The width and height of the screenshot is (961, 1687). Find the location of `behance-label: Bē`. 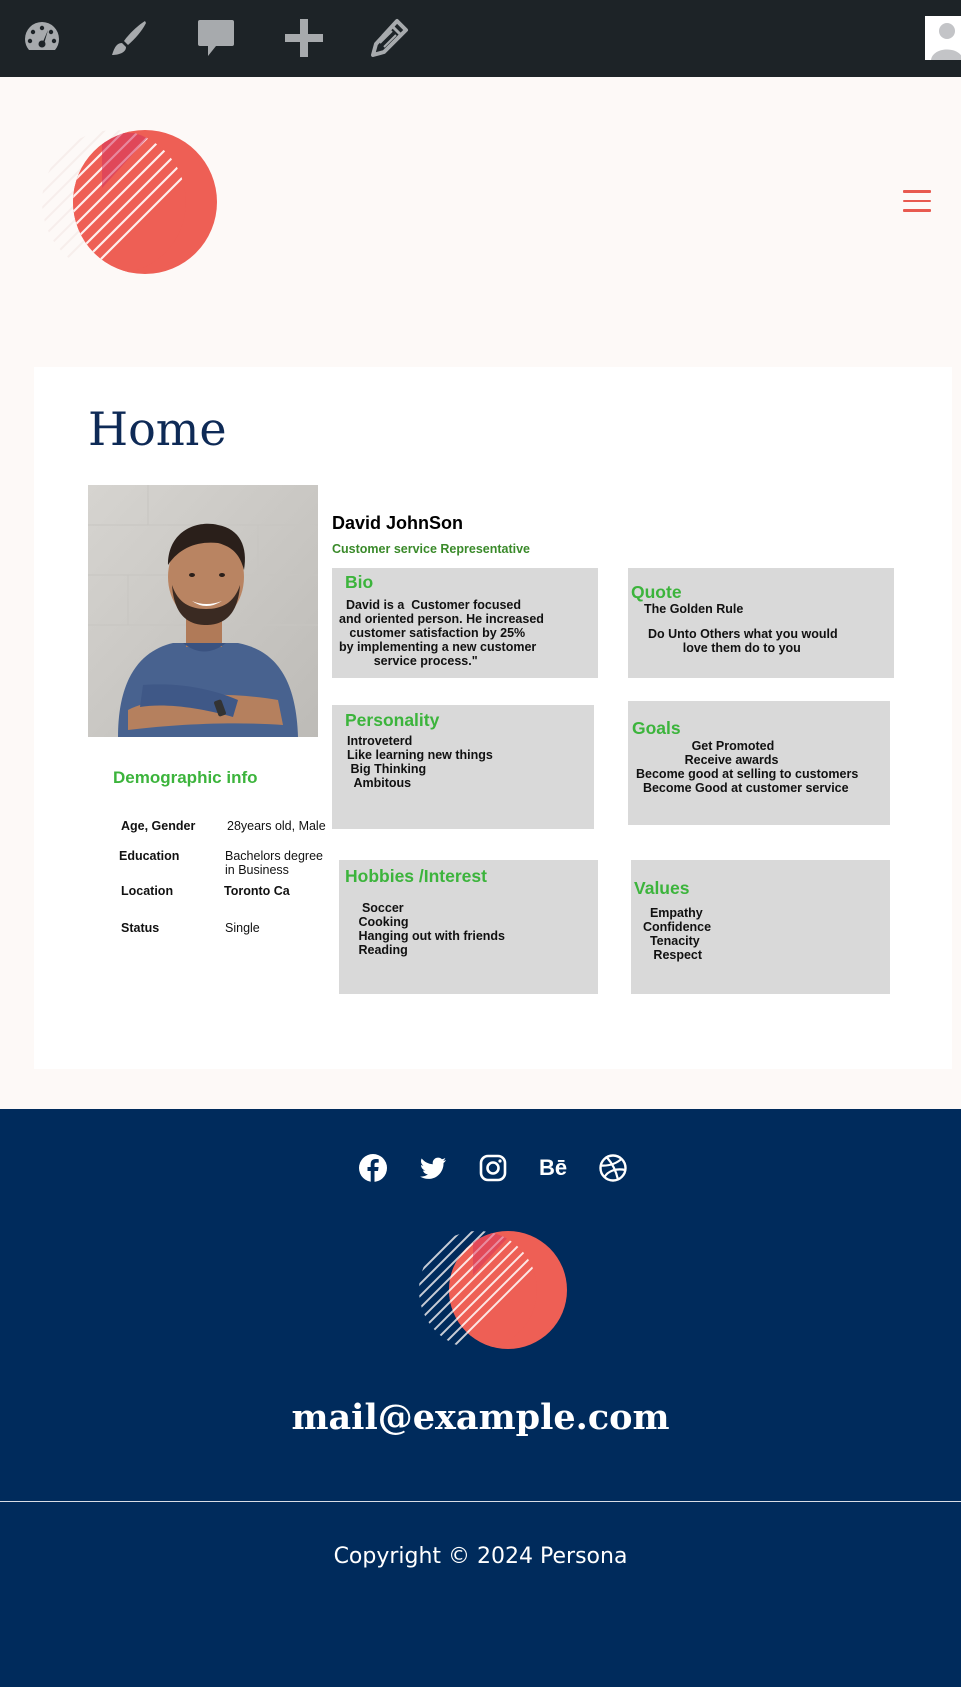

behance-label: Bē is located at coordinates (553, 1167).